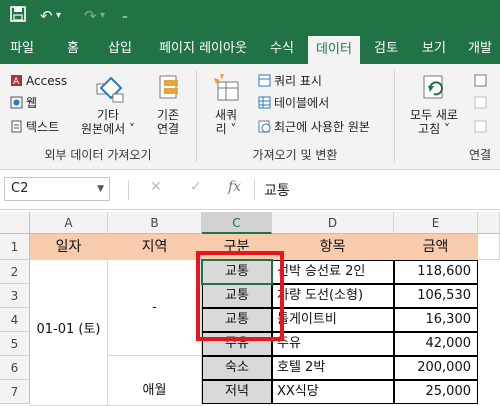  What do you see at coordinates (234, 187) in the screenshot?
I see `insert-function-icon: fx` at bounding box center [234, 187].